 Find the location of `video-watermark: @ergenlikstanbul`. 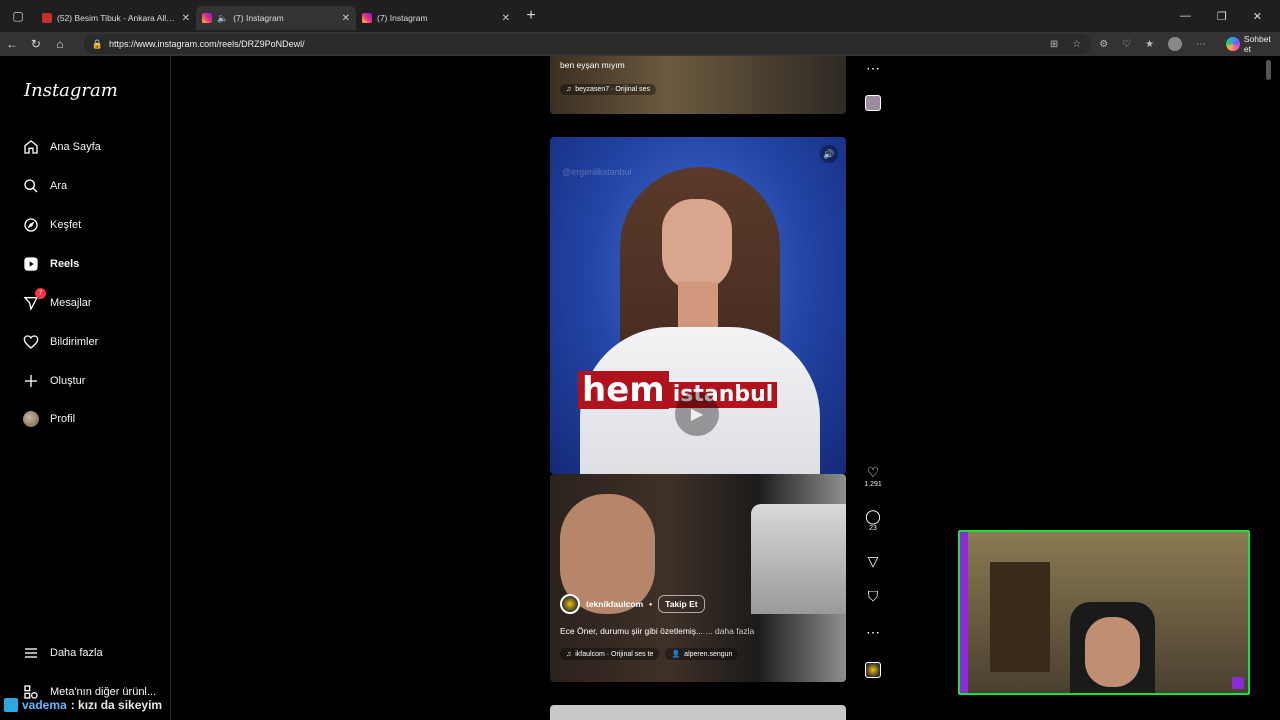

video-watermark: @ergenlikstanbul is located at coordinates (597, 172).